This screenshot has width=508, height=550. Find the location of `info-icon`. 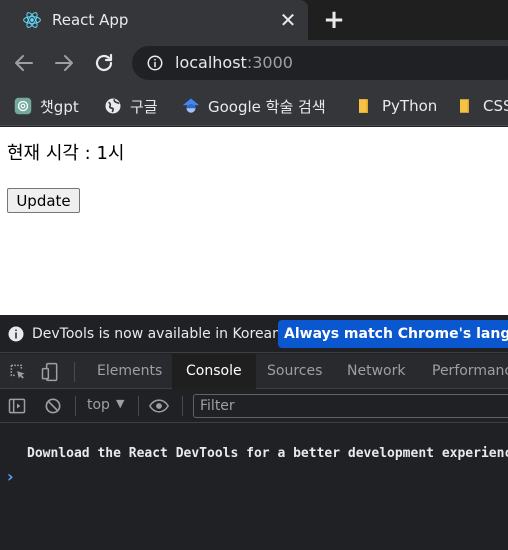

info-icon is located at coordinates (16, 334).